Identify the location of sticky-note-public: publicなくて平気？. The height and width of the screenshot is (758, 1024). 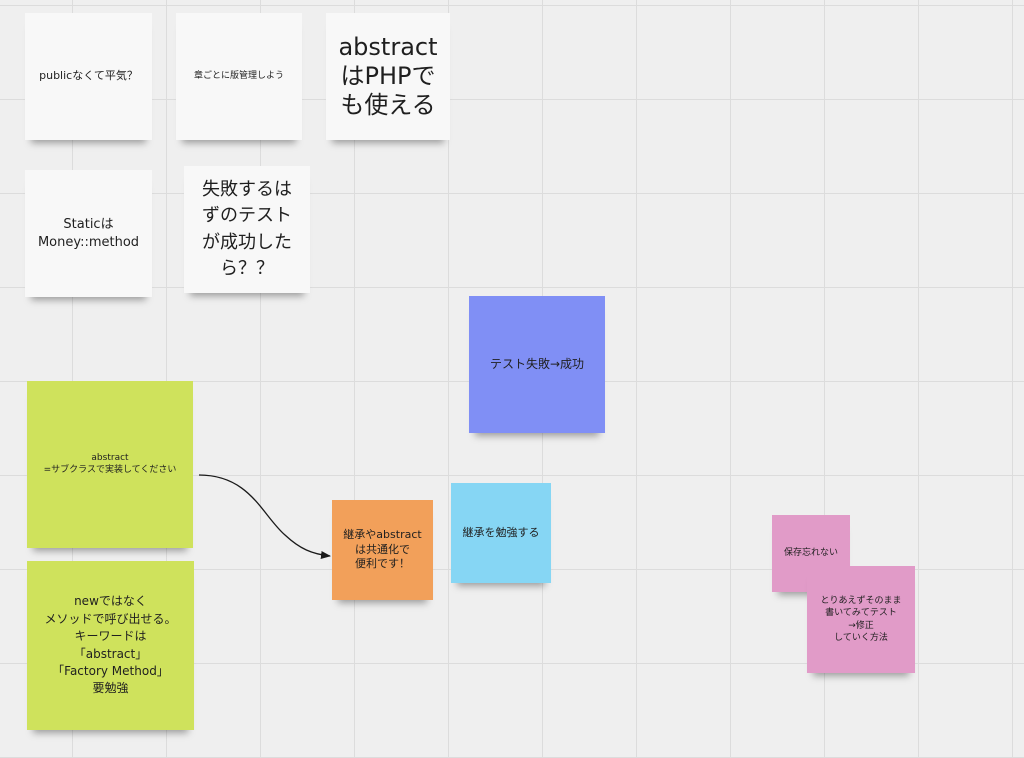
(88, 76).